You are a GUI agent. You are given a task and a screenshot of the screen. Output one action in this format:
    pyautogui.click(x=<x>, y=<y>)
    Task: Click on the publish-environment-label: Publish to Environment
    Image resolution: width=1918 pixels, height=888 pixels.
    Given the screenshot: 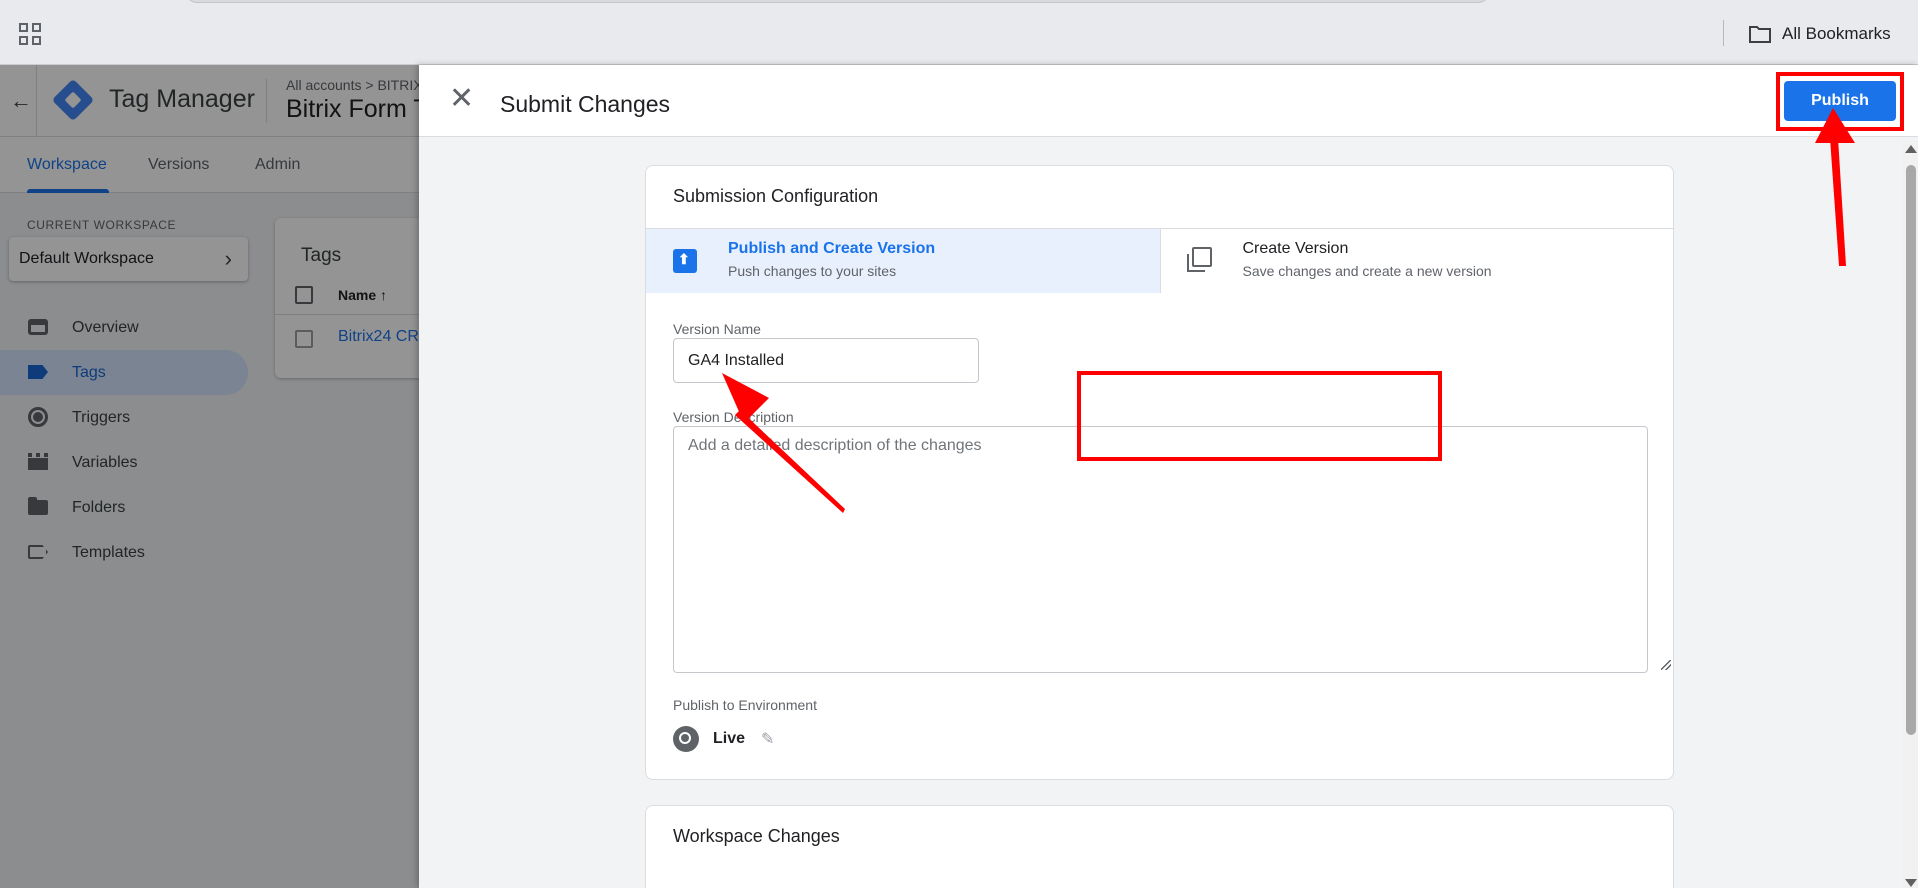 What is the action you would take?
    pyautogui.click(x=745, y=705)
    